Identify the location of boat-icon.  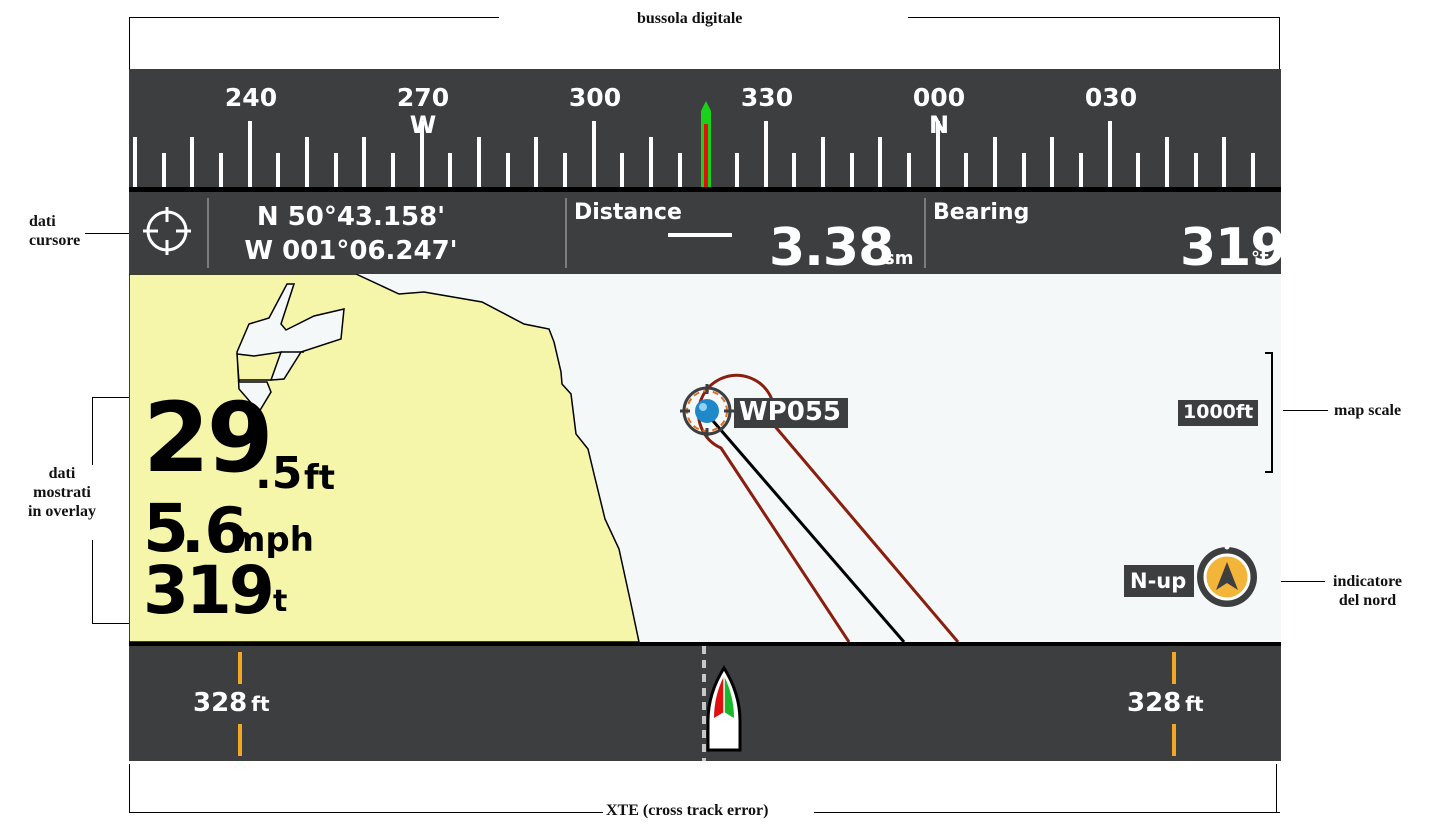
(722, 703).